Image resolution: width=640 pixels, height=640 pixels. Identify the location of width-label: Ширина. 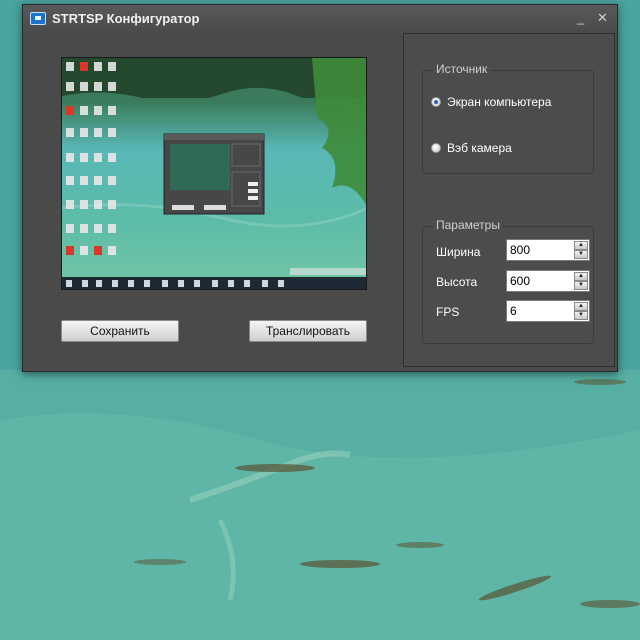
(458, 252).